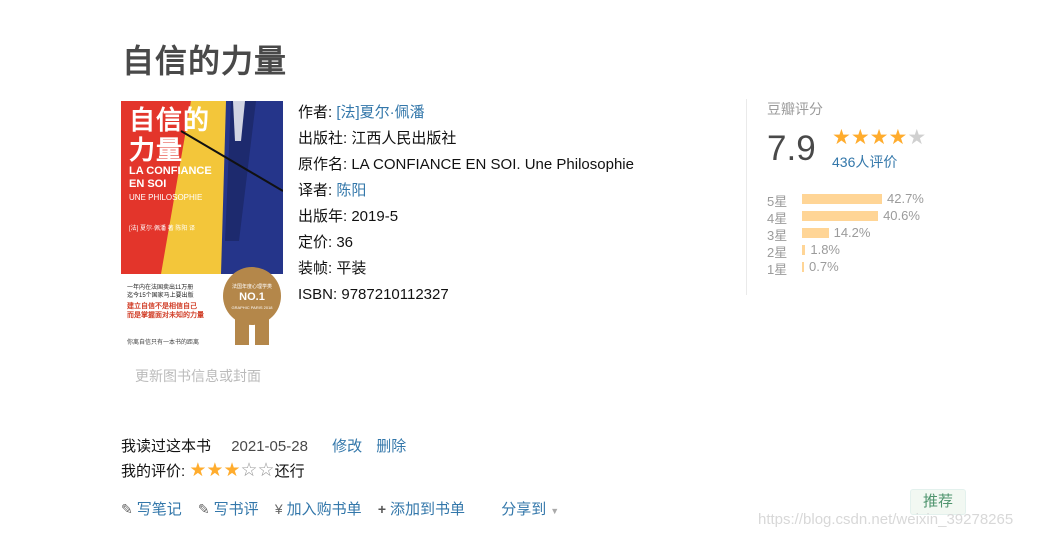 The height and width of the screenshot is (538, 1038). What do you see at coordinates (205, 61) in the screenshot?
I see `page-title: 自信的力量` at bounding box center [205, 61].